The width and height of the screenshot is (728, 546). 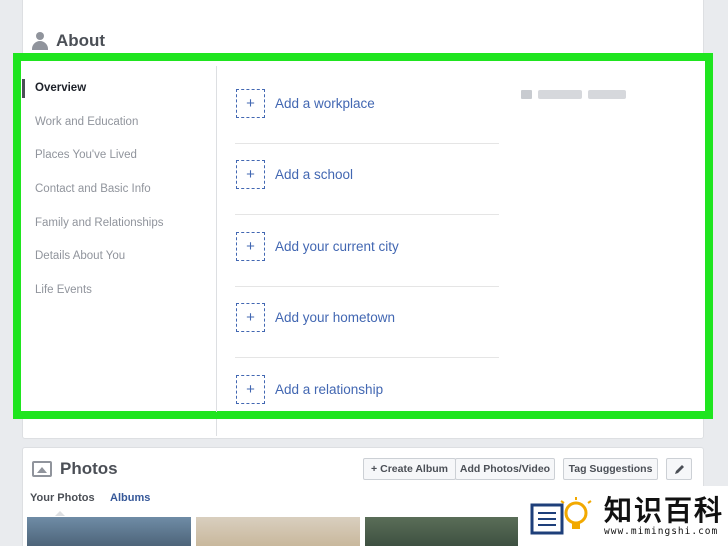 What do you see at coordinates (329, 389) in the screenshot?
I see `add-relationship-label: Add a relationship` at bounding box center [329, 389].